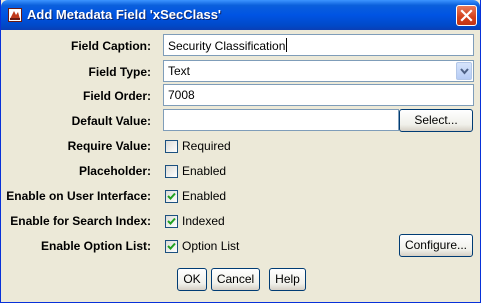  I want to click on placeholder-checkbox, so click(171, 171).